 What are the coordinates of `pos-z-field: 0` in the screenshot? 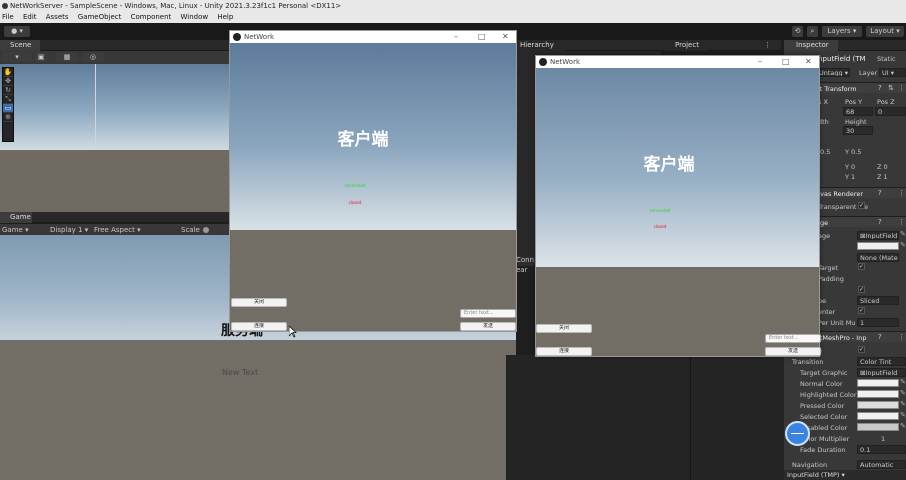 It's located at (890, 111).